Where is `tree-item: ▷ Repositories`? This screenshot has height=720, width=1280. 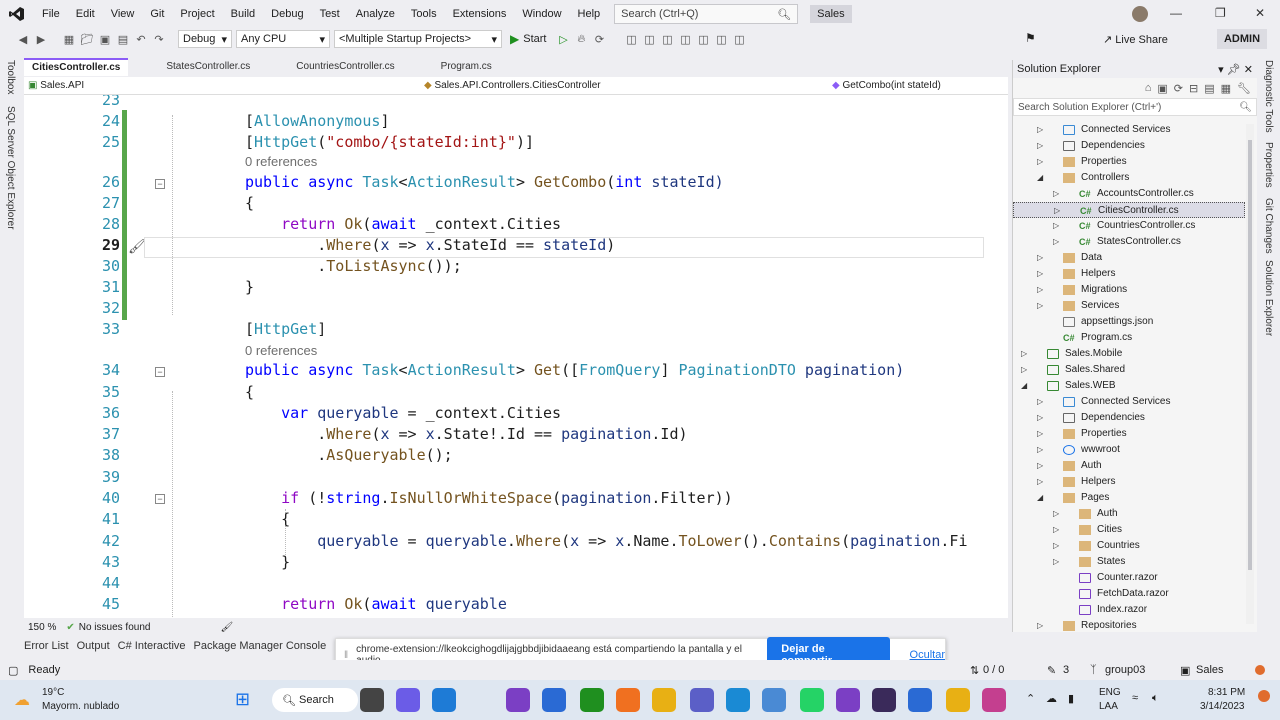
tree-item: ▷ Repositories is located at coordinates (1129, 626).